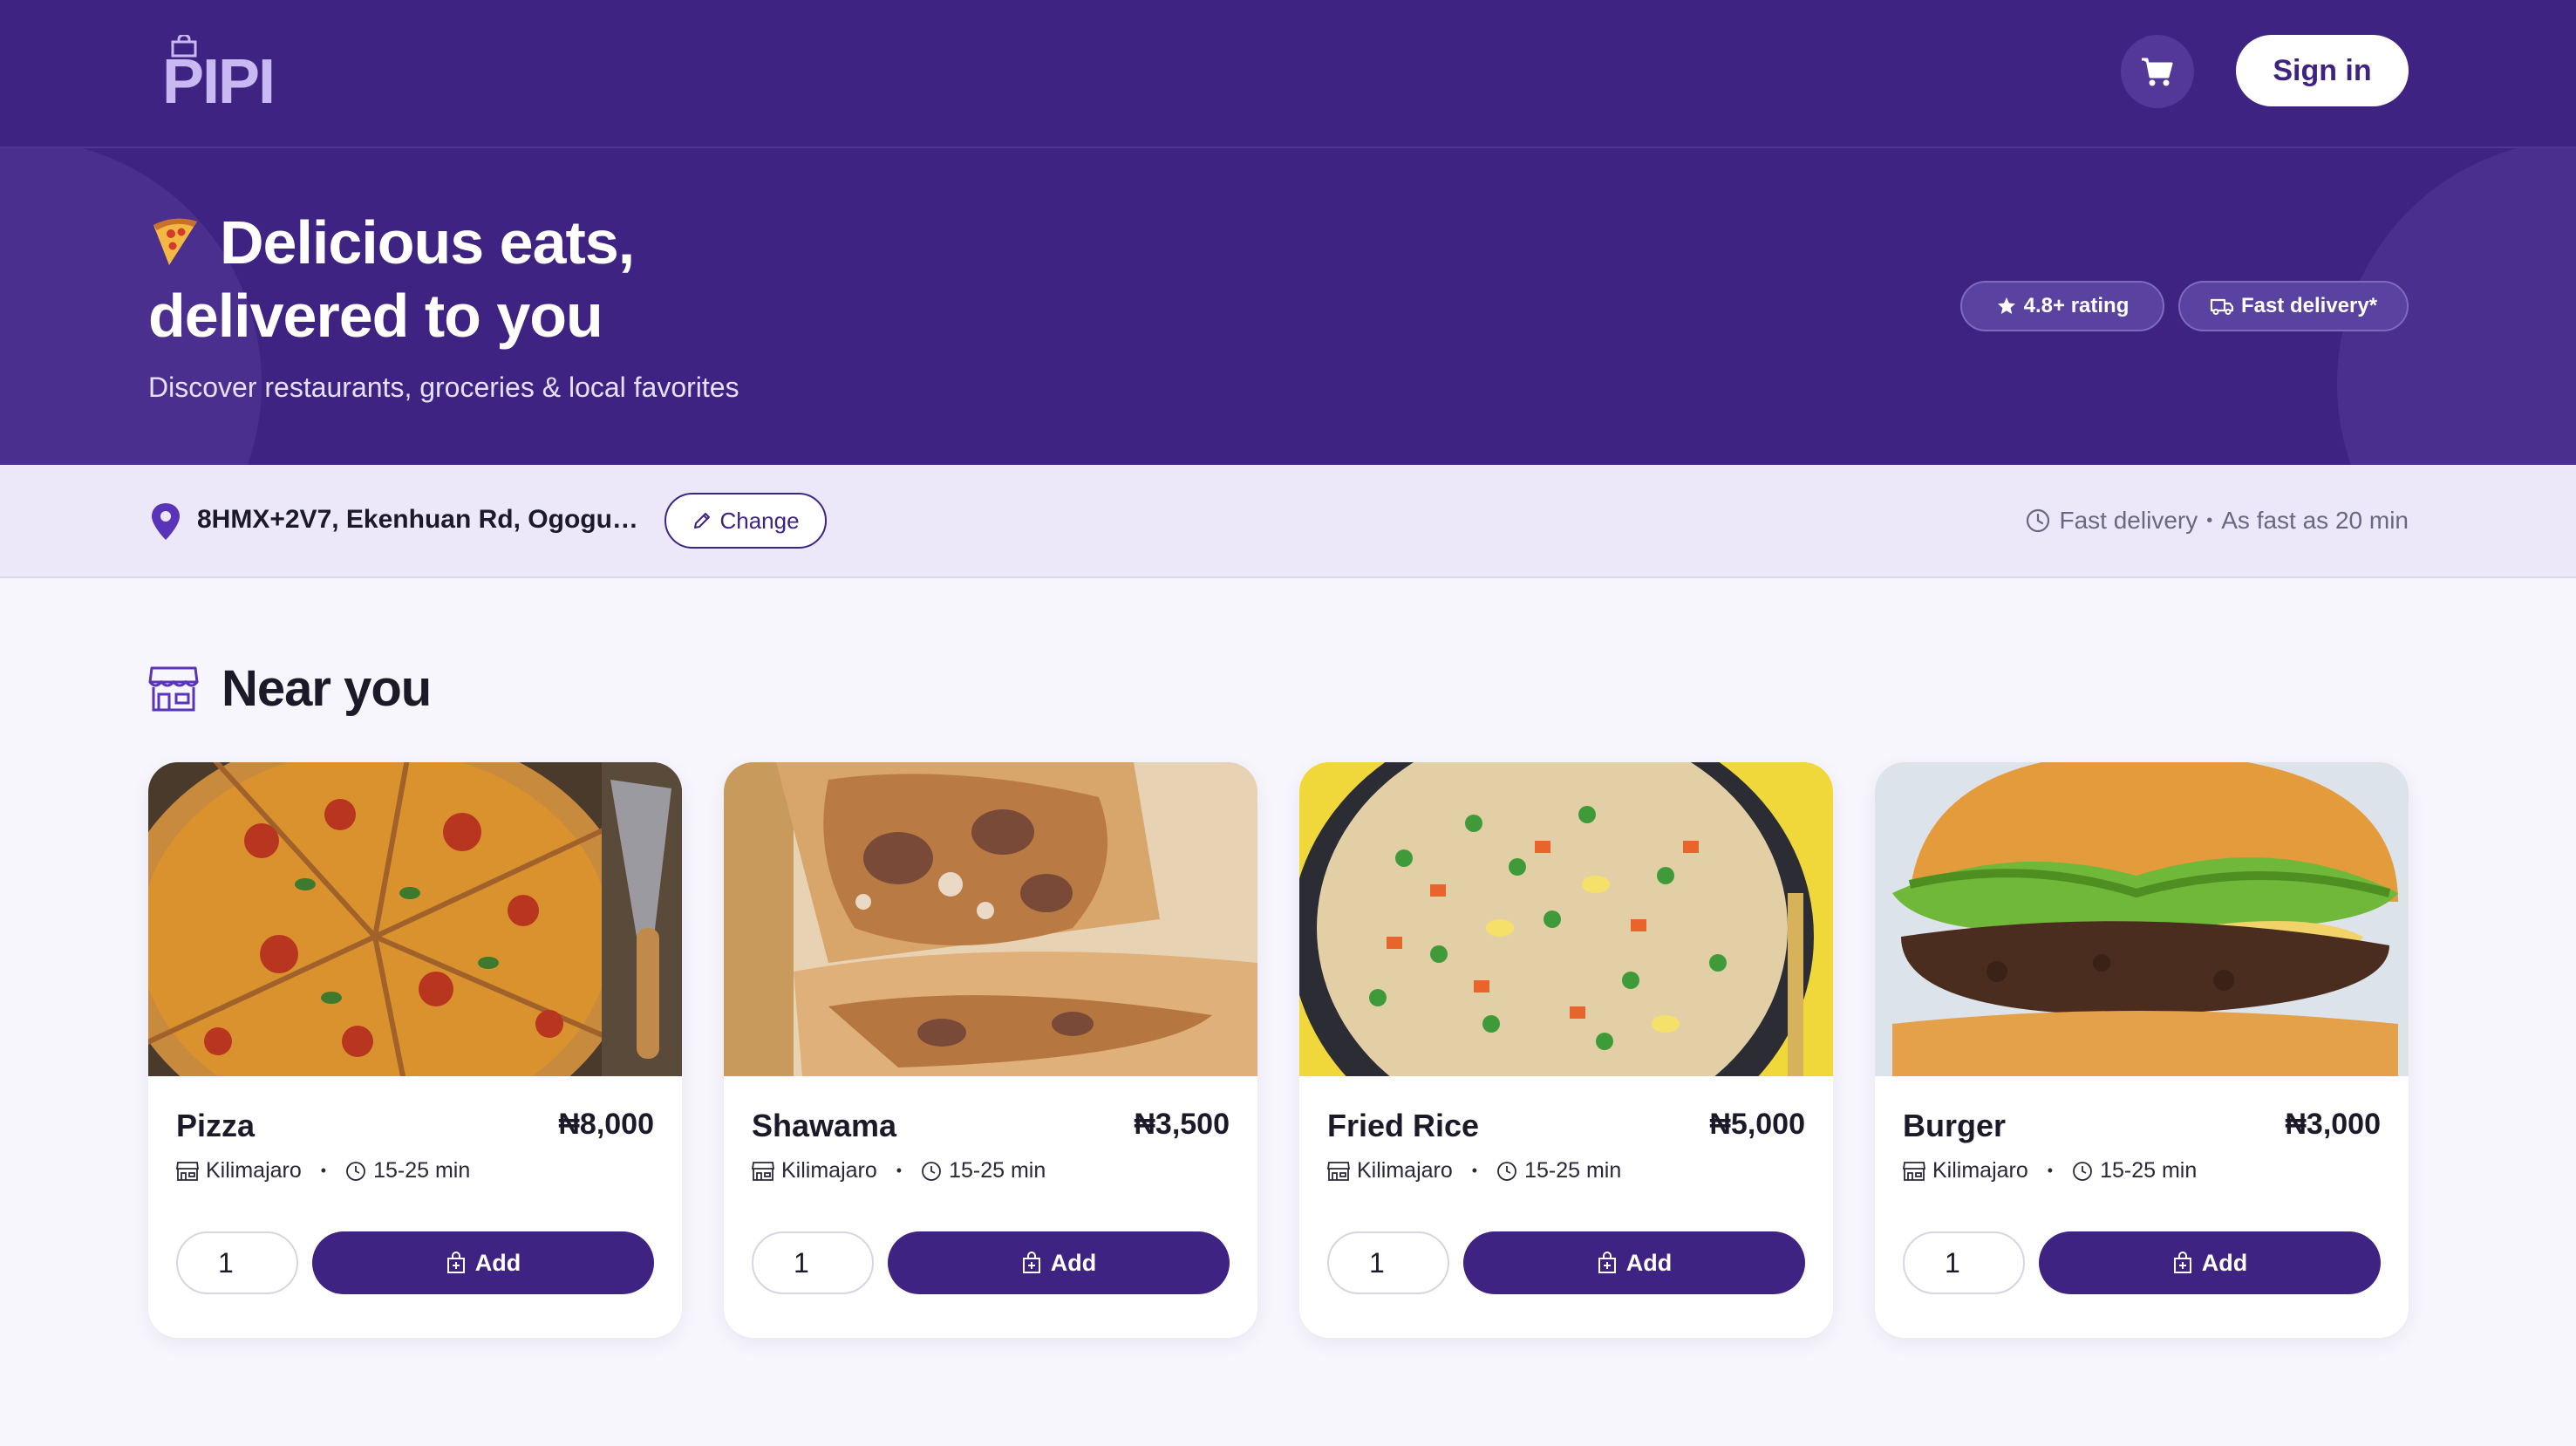 The image size is (2576, 1446). I want to click on product-card-pizza: Pizza ₦8,000 Kilimajaro • 15-25 min Add, so click(415, 1050).